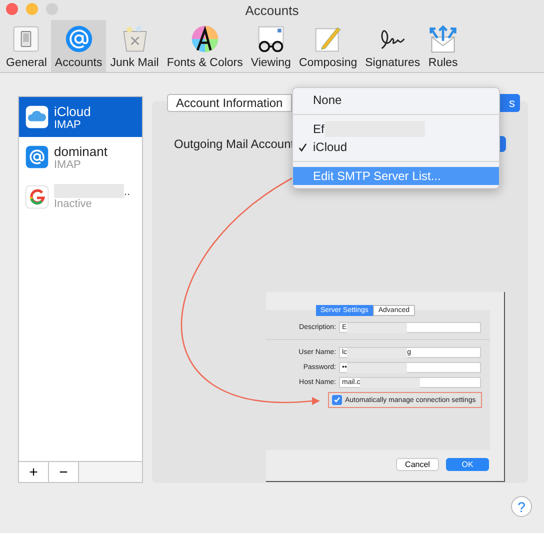 The image size is (544, 533). Describe the element at coordinates (396, 100) in the screenshot. I see `menu-item: None` at that location.